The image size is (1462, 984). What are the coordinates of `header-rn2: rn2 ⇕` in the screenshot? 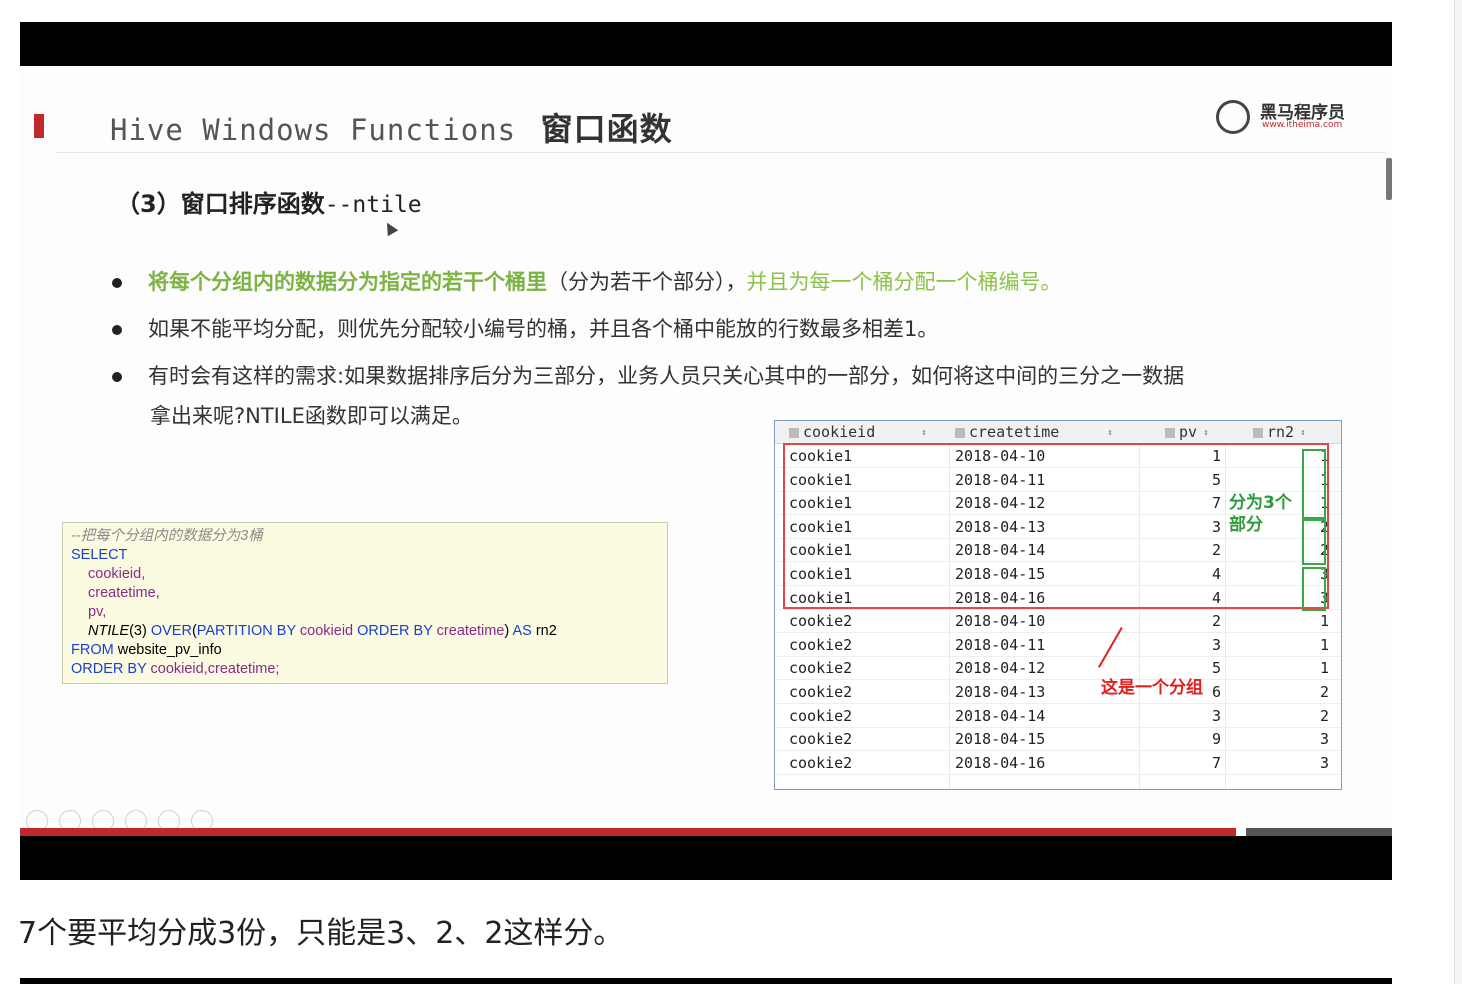 It's located at (1279, 432).